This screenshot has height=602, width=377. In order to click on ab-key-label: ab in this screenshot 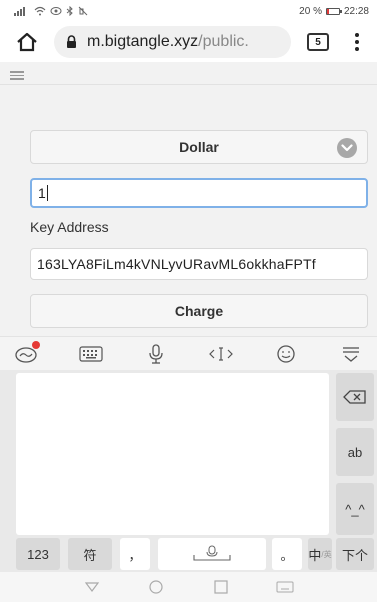, I will do `click(355, 452)`.